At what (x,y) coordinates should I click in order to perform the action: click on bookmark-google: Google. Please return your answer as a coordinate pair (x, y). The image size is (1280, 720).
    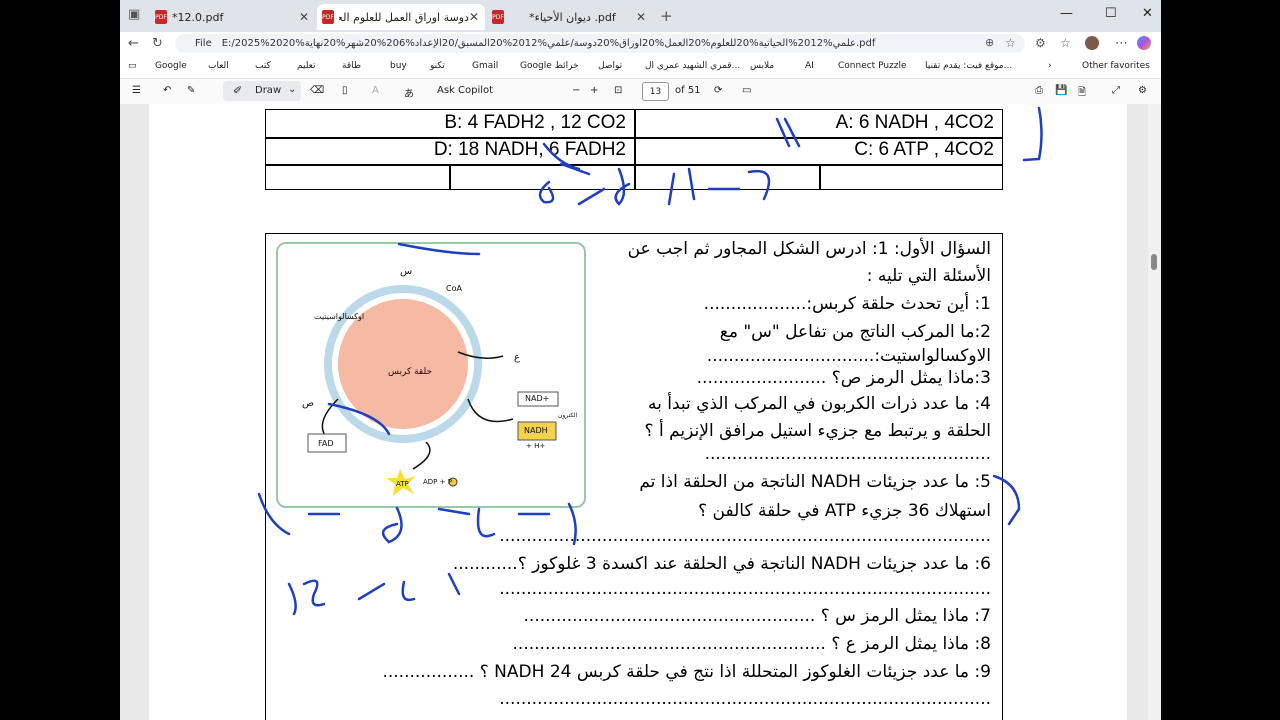
    Looking at the image, I should click on (171, 66).